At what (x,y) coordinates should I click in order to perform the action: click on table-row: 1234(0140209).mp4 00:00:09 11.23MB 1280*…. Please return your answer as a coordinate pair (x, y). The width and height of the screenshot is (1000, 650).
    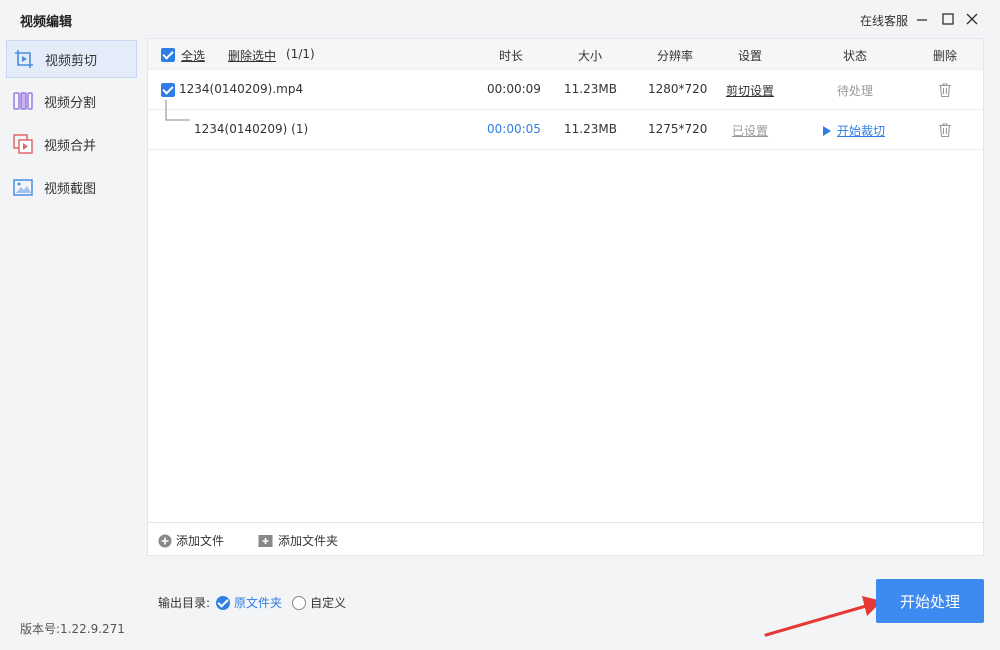
    Looking at the image, I should click on (565, 90).